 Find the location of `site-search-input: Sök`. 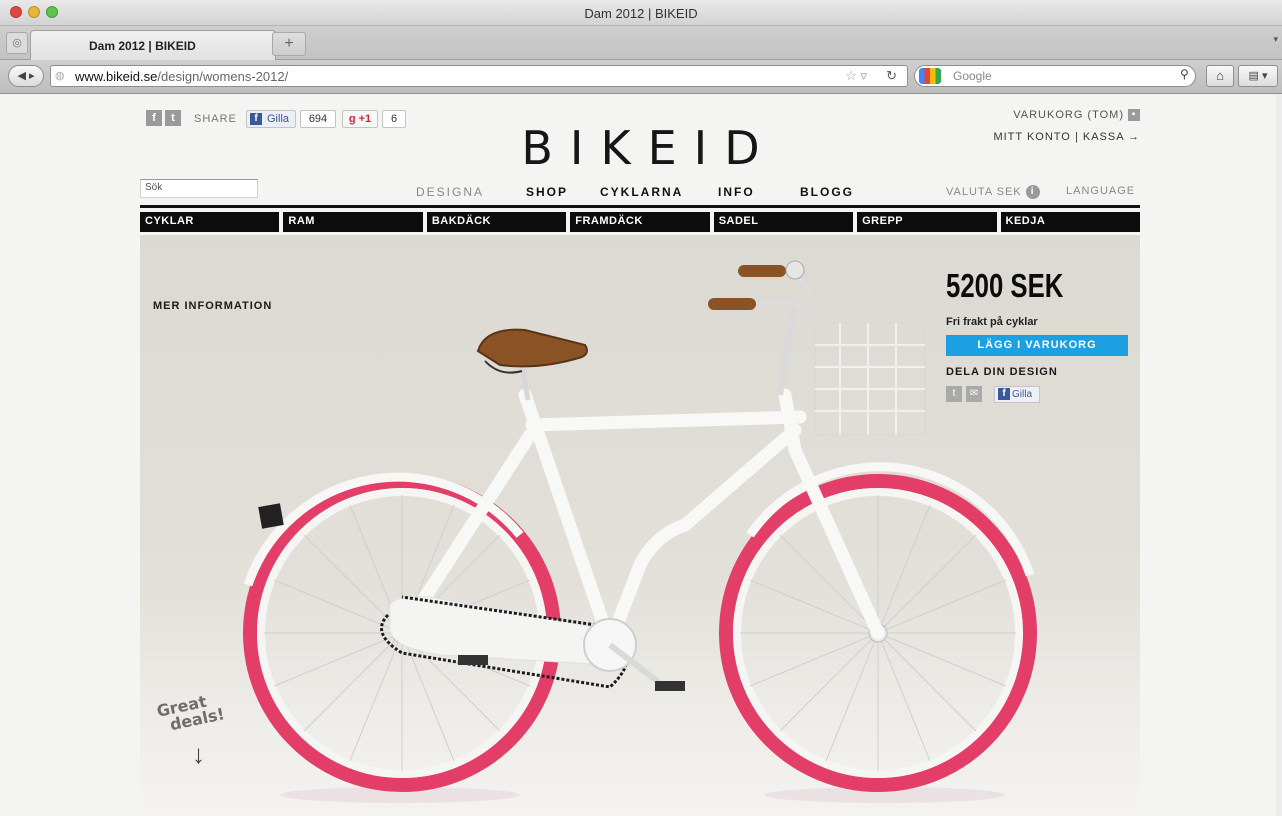

site-search-input: Sök is located at coordinates (199, 188).